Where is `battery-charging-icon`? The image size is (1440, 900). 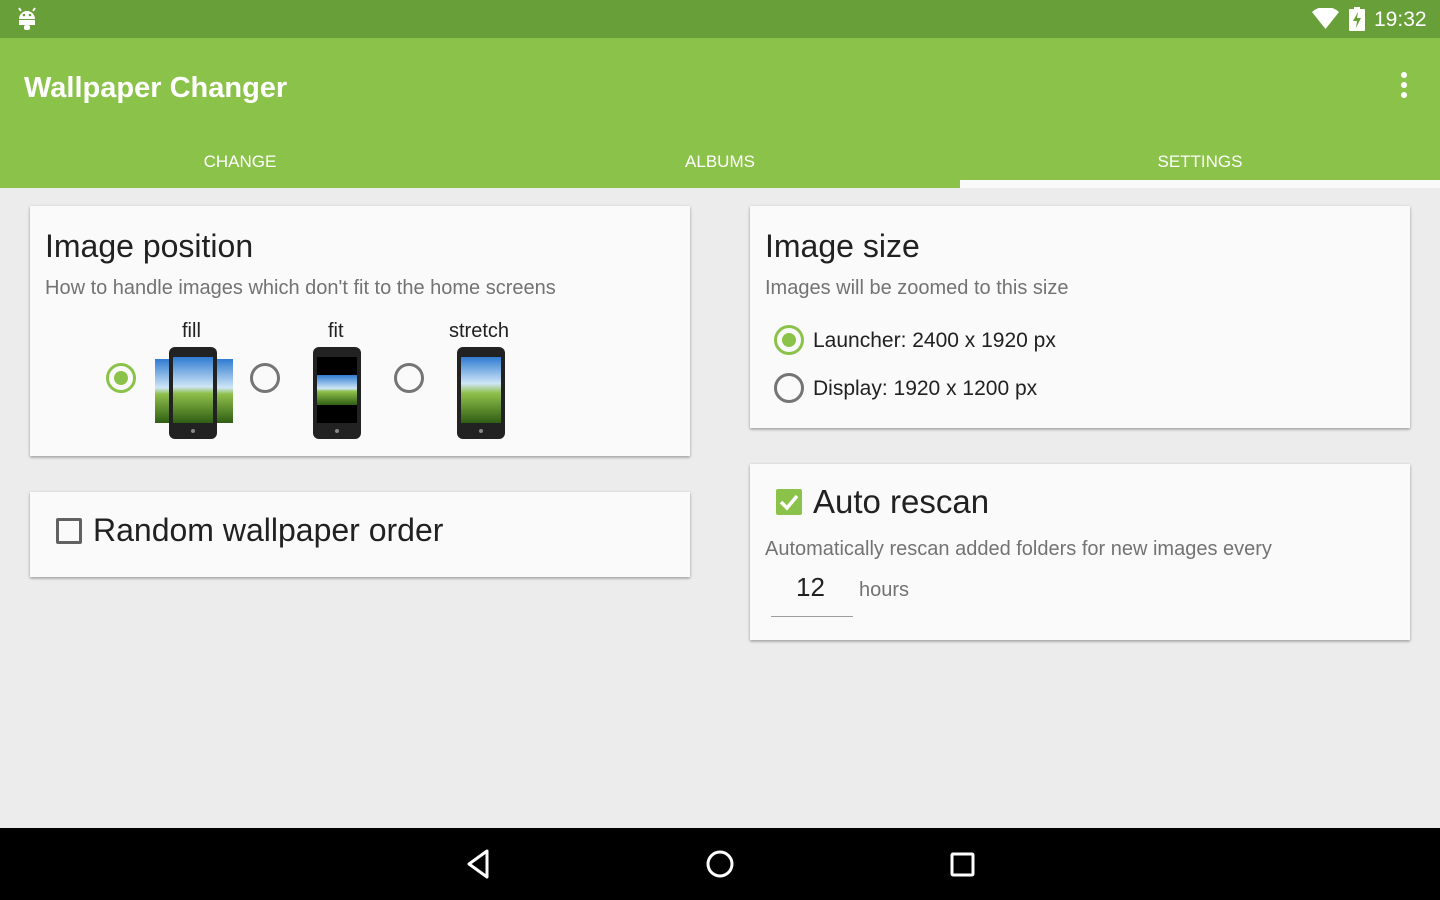
battery-charging-icon is located at coordinates (1357, 19).